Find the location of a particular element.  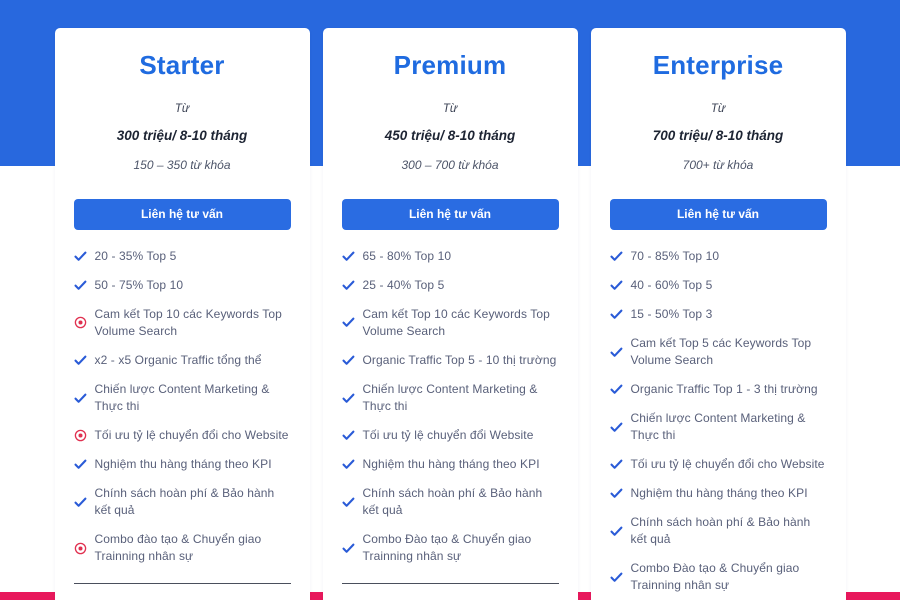

price-amount: 700 triệu/ 8-10 tháng is located at coordinates (718, 135).